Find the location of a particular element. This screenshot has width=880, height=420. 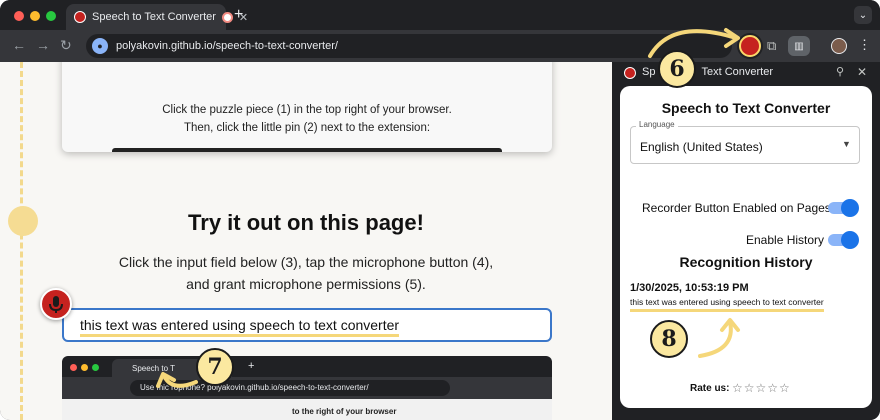

side-panel-toggle-icon: ▥ is located at coordinates (799, 46).